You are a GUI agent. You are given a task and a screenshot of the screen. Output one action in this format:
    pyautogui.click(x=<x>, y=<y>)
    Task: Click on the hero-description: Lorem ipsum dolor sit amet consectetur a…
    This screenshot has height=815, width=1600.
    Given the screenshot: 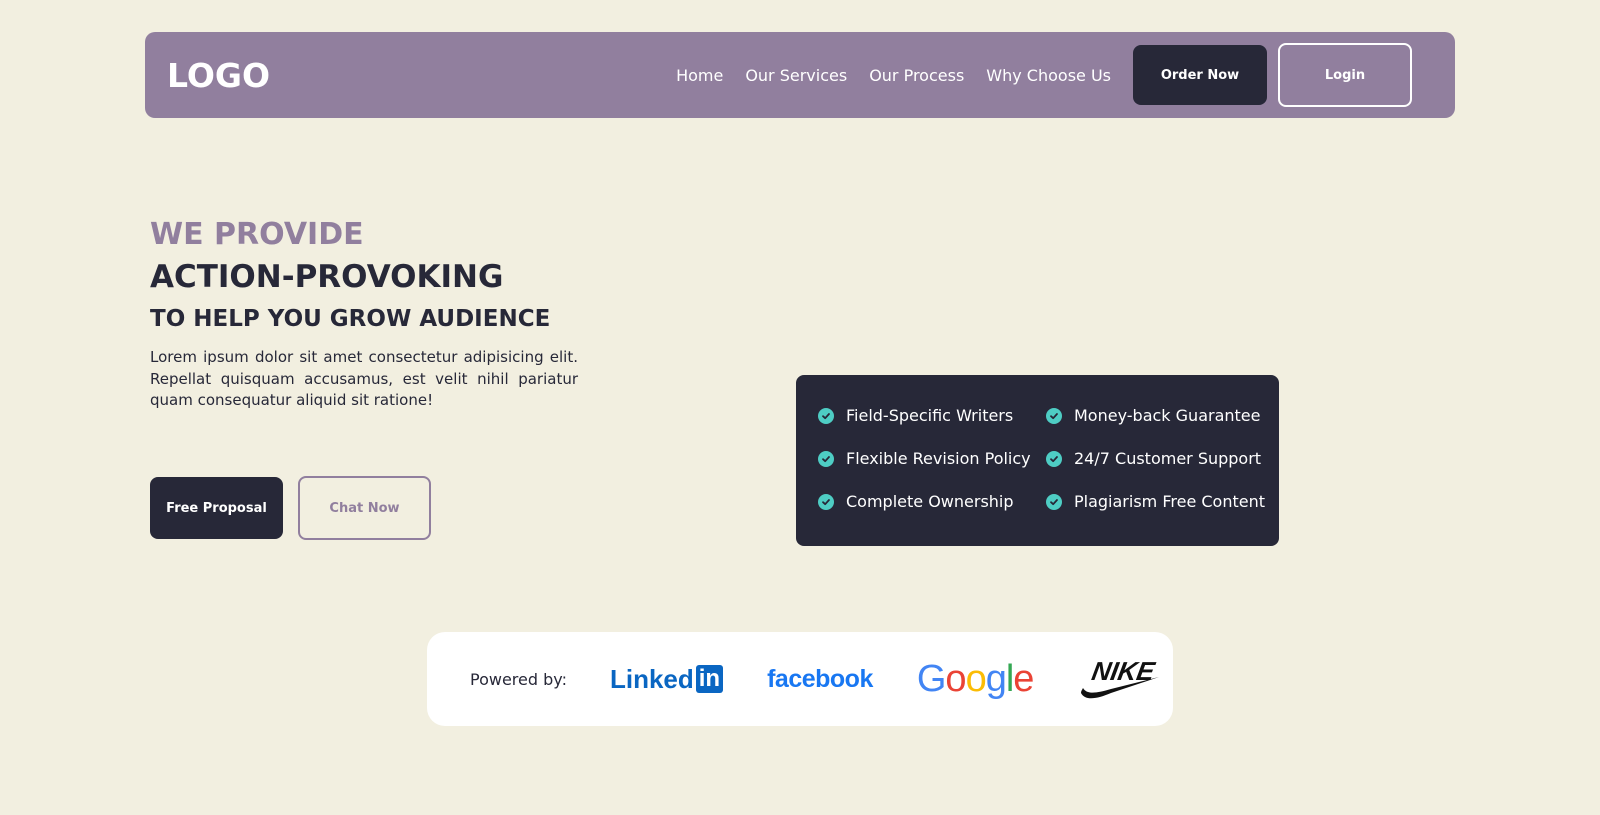 What is the action you would take?
    pyautogui.click(x=364, y=378)
    